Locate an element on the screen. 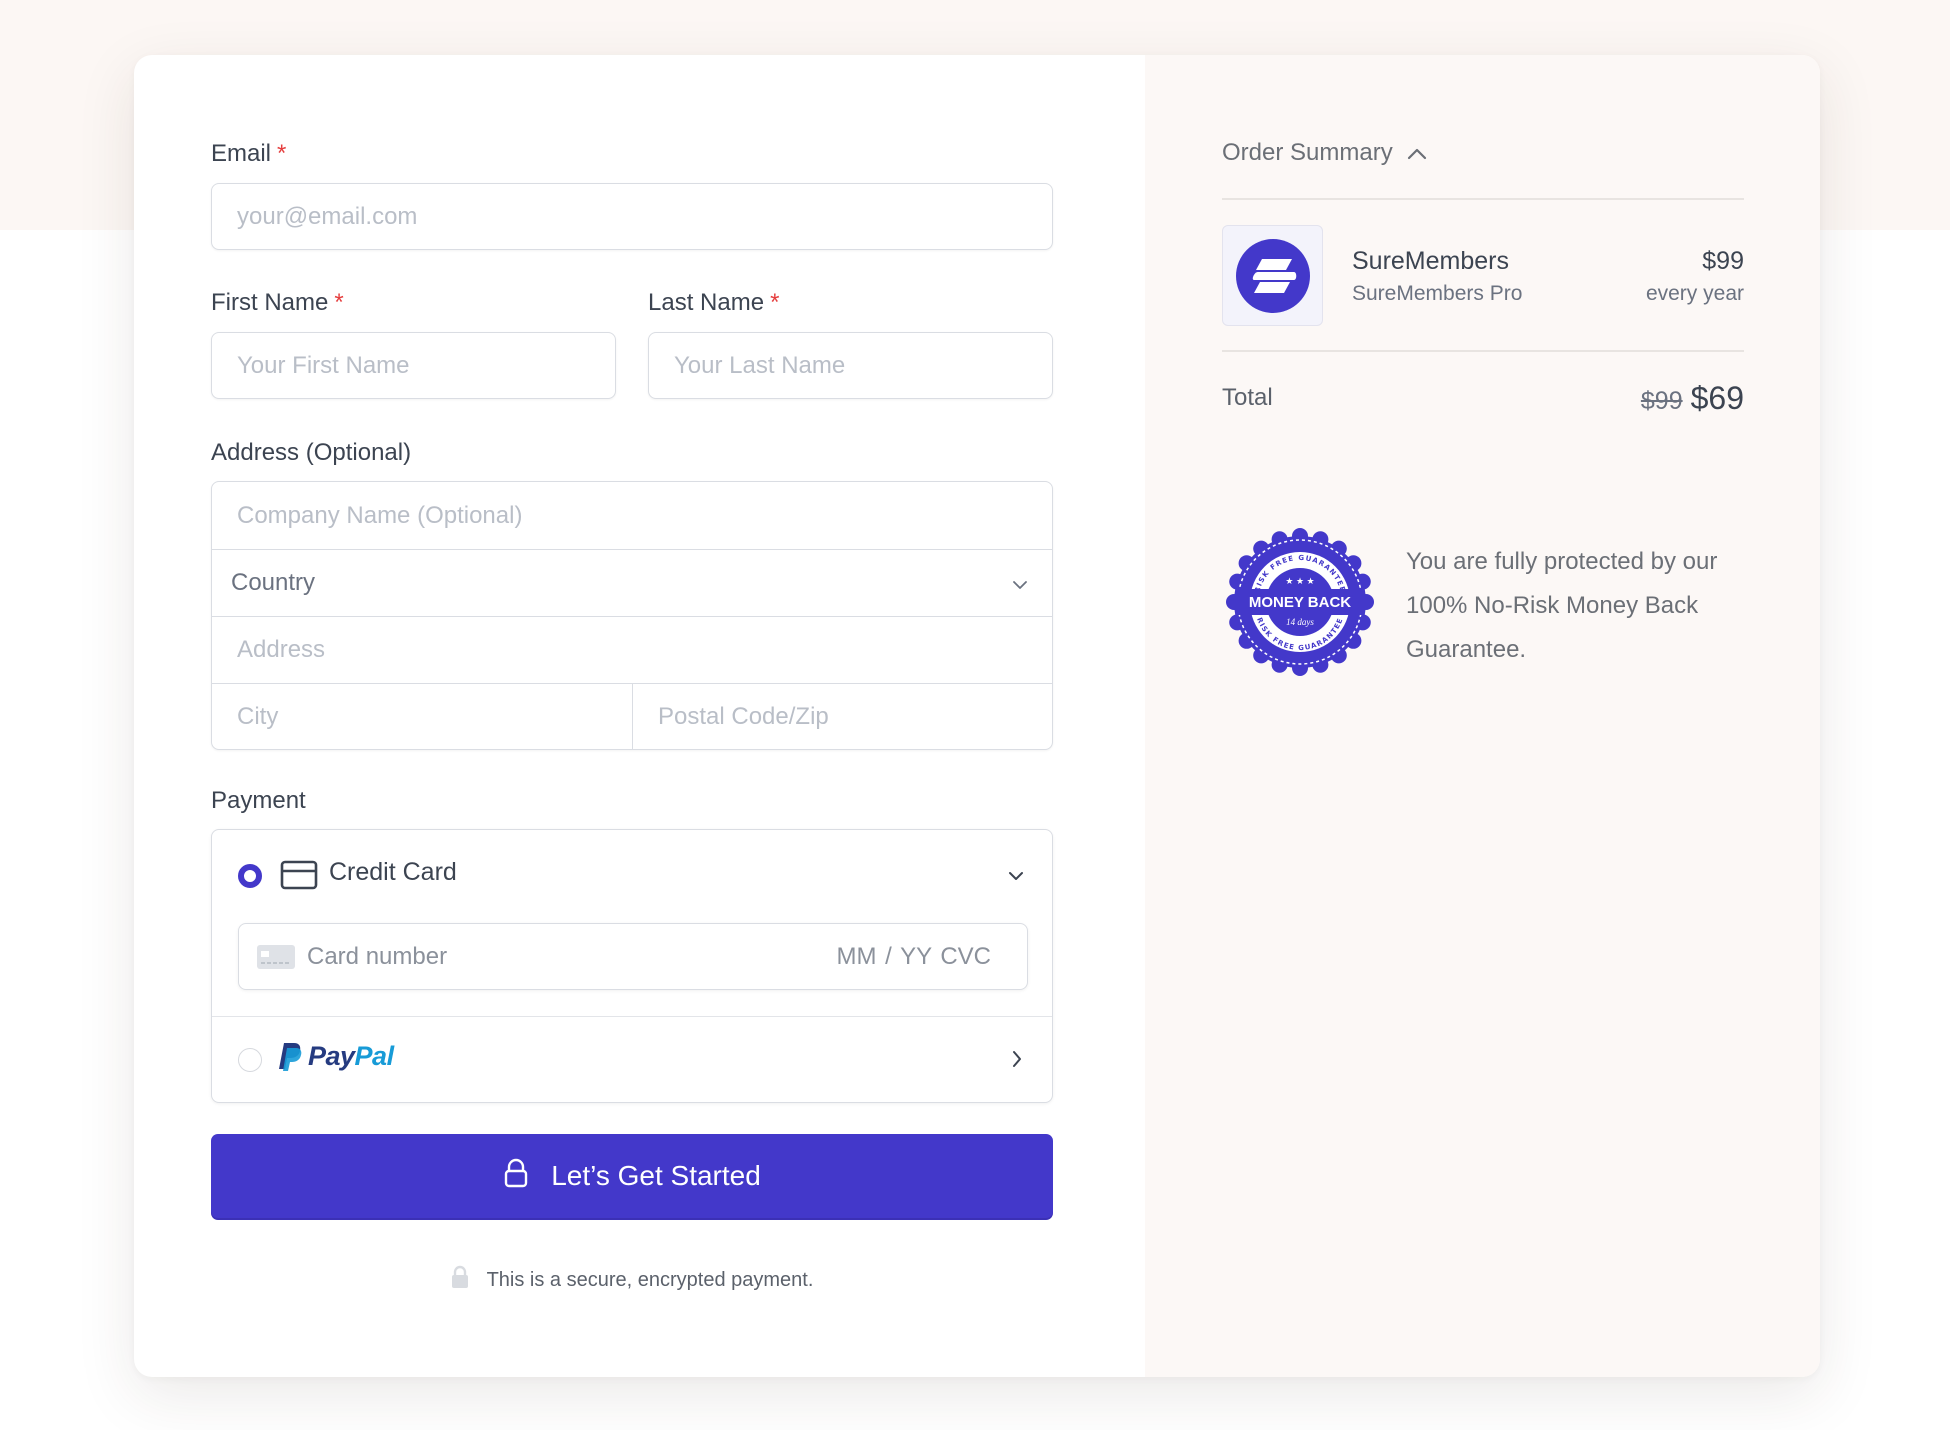 The width and height of the screenshot is (1950, 1430). paypal-logo: PayPal is located at coordinates (336, 1056).